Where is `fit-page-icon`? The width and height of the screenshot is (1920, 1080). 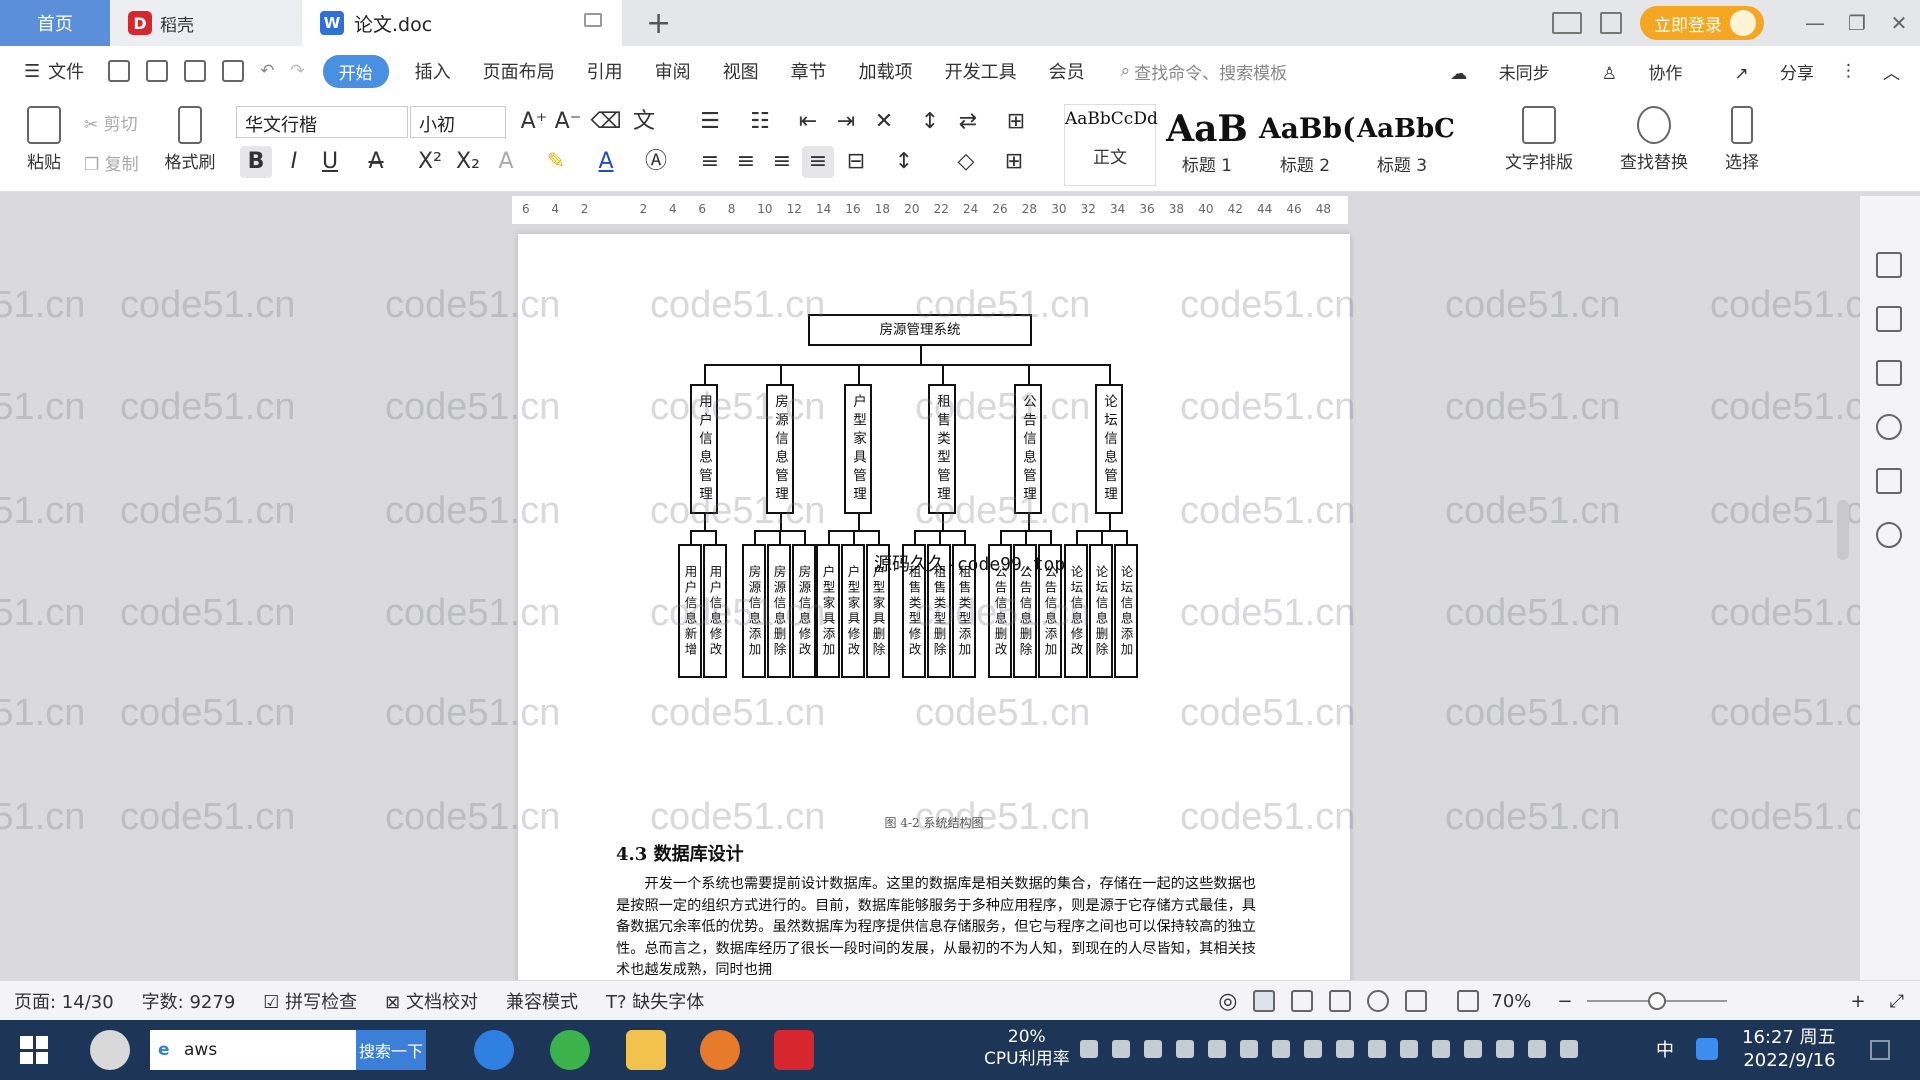
fit-page-icon is located at coordinates (1468, 1001).